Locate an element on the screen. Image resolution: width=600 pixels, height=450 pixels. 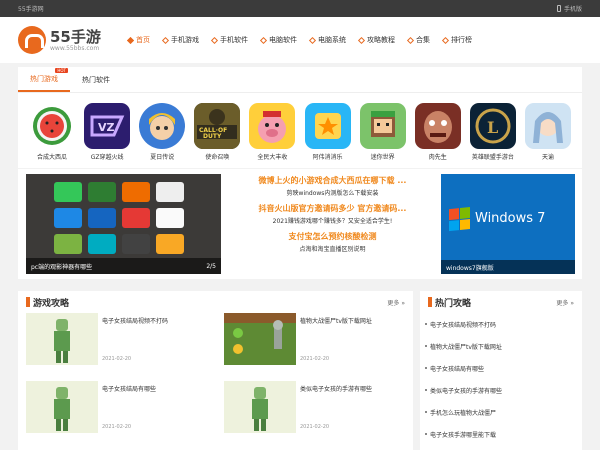
hot-badge: HOT is located at coordinates (61, 70).